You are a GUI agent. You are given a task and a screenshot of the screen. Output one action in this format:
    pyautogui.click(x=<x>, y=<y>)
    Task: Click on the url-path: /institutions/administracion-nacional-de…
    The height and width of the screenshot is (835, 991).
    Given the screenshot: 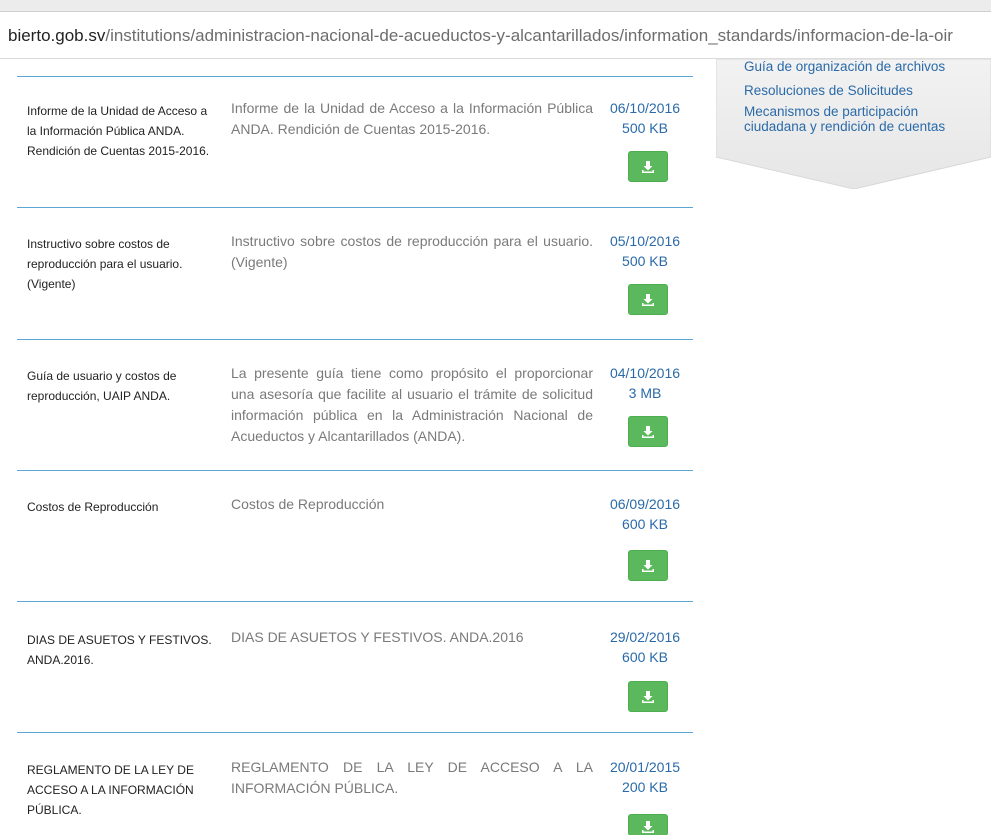 What is the action you would take?
    pyautogui.click(x=529, y=35)
    